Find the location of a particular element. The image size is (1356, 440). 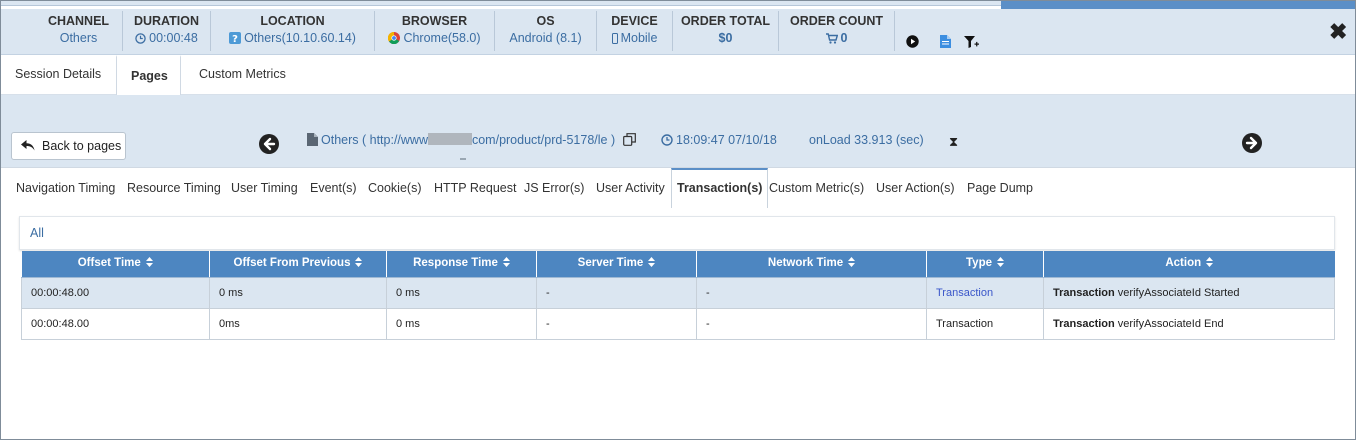

tab-js-errors: JS Error(s) is located at coordinates (554, 188).